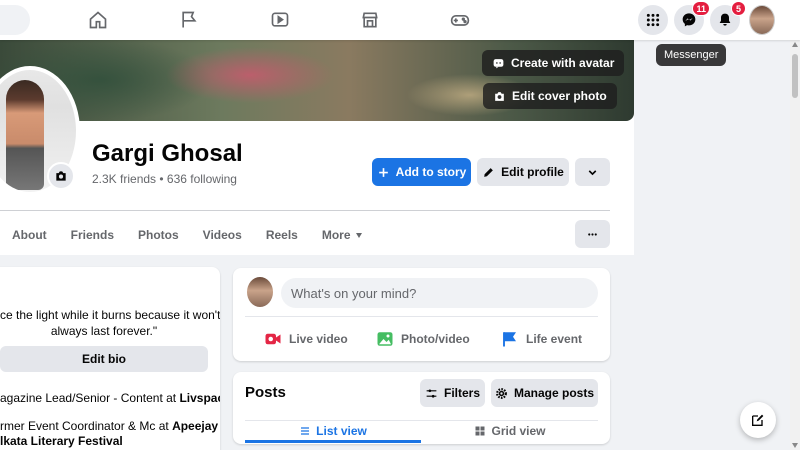 This screenshot has width=800, height=450. What do you see at coordinates (541, 339) in the screenshot?
I see `life-event-button: Life event` at bounding box center [541, 339].